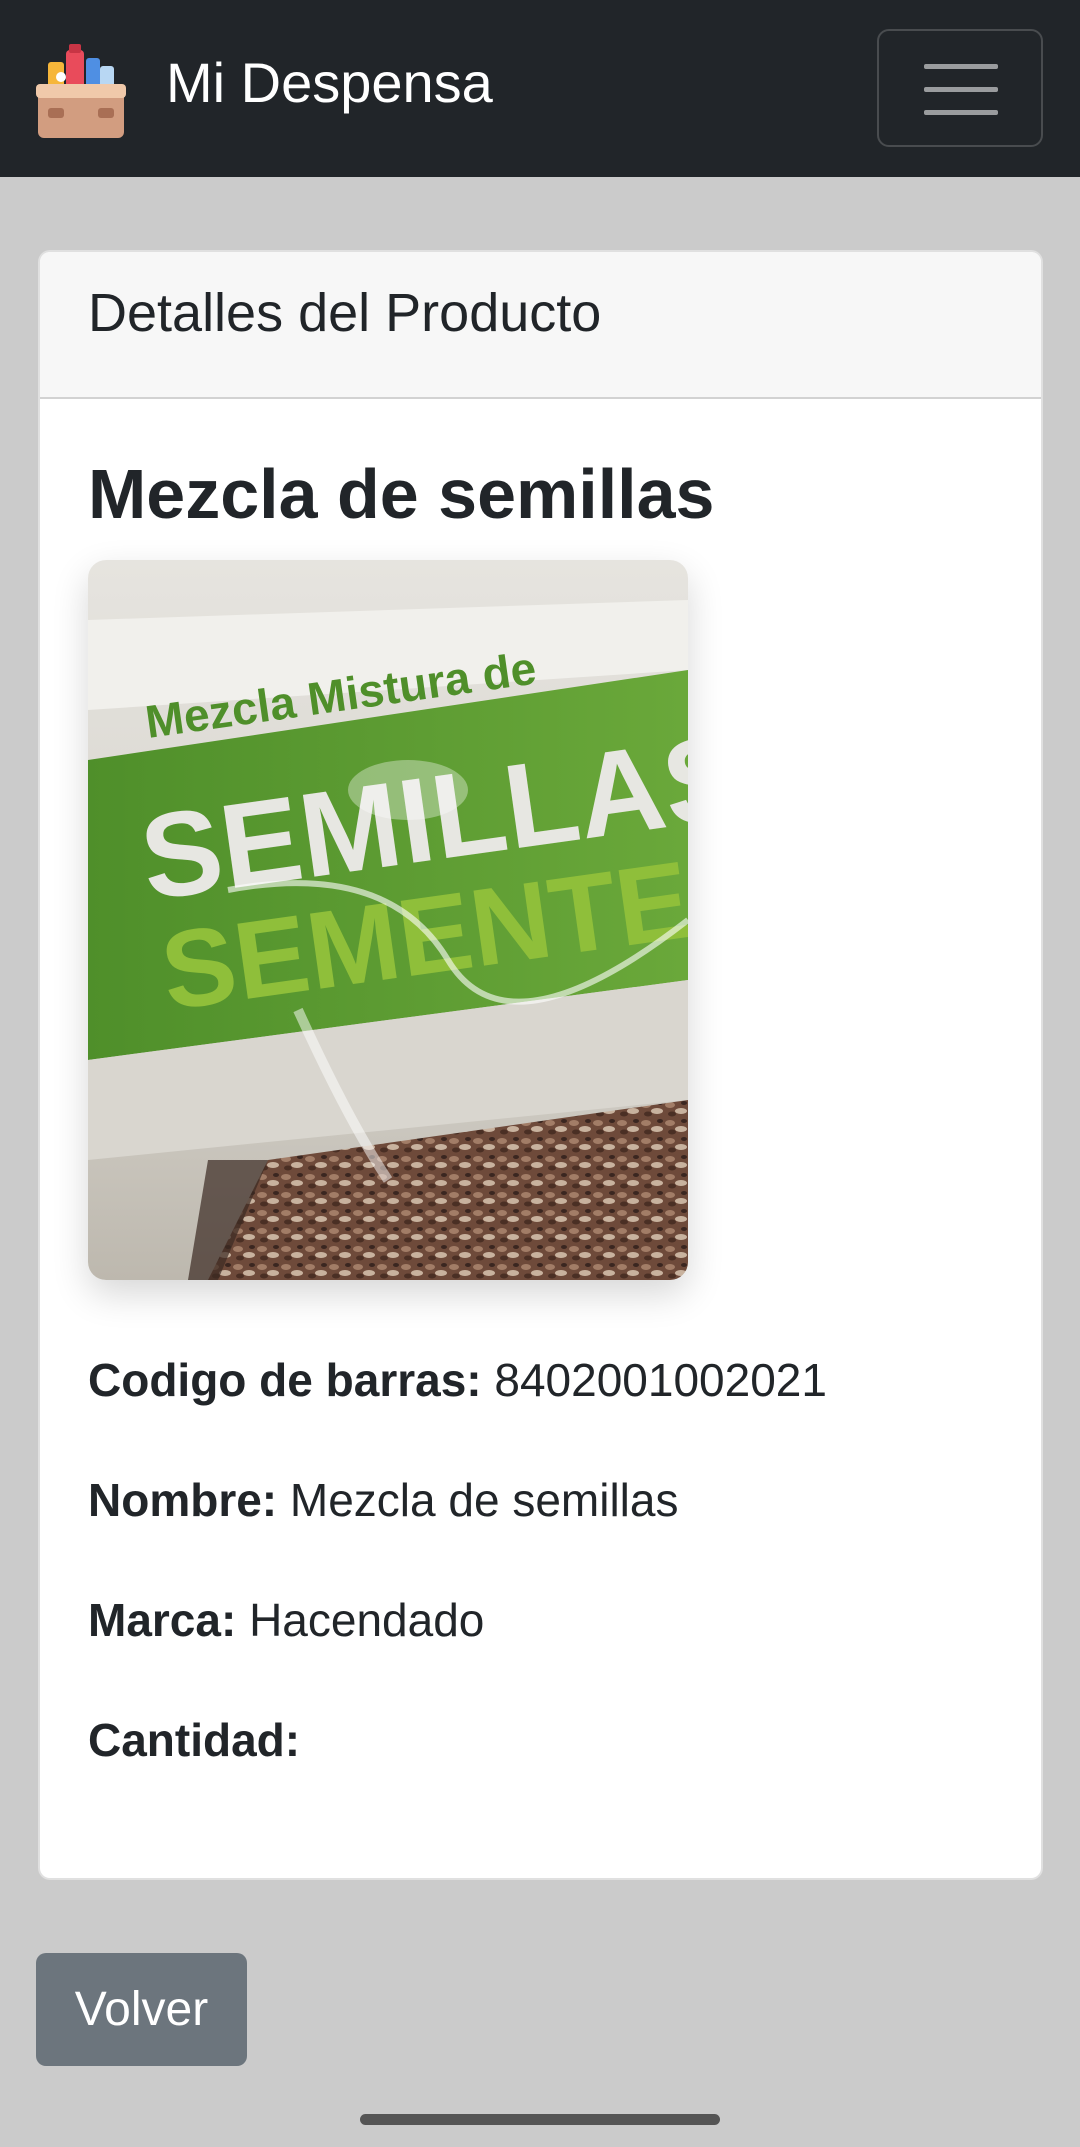 Image resolution: width=1080 pixels, height=2147 pixels. I want to click on hamburger-menu-button, so click(960, 88).